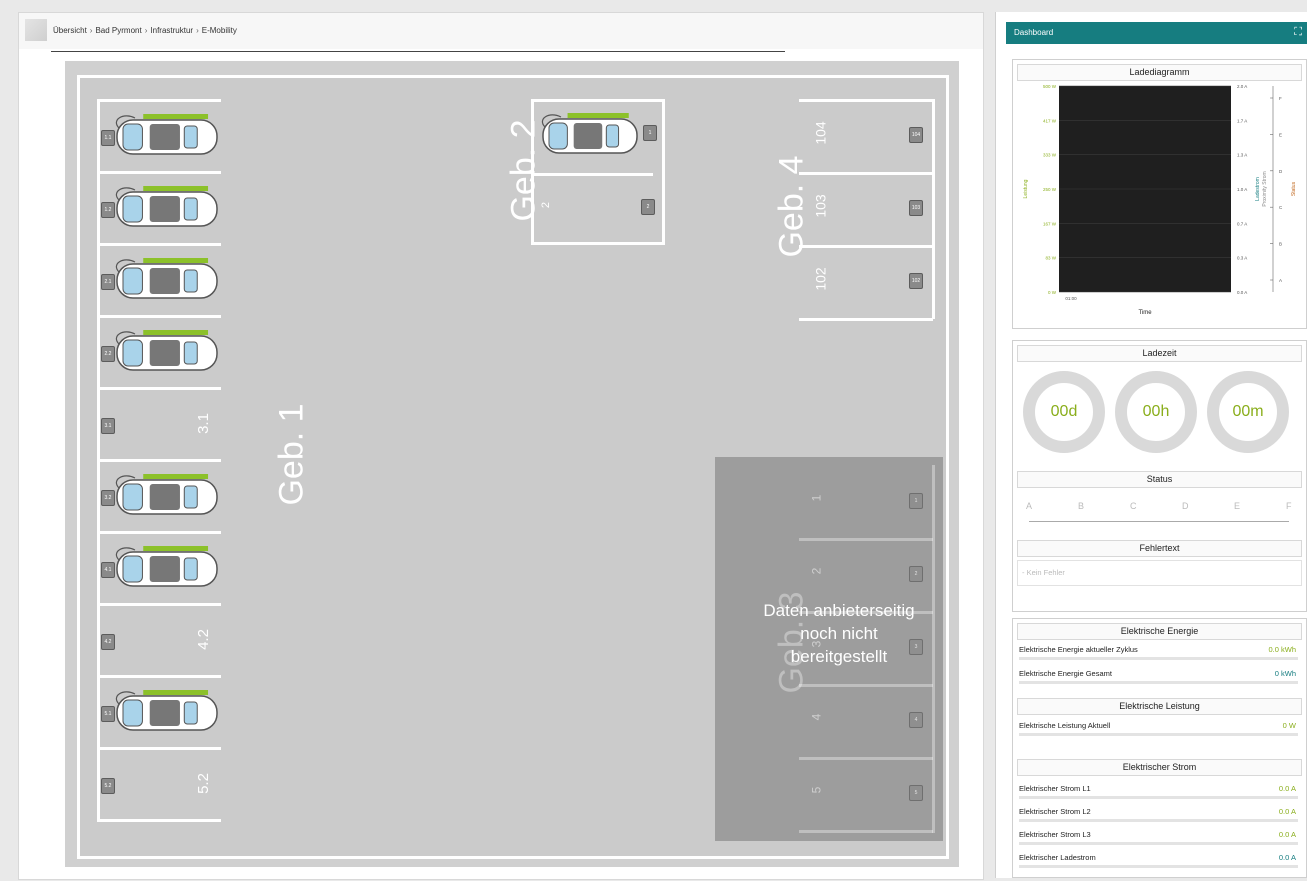  What do you see at coordinates (1055, 834) in the screenshot?
I see `row-label: Elektrischer Strom L3` at bounding box center [1055, 834].